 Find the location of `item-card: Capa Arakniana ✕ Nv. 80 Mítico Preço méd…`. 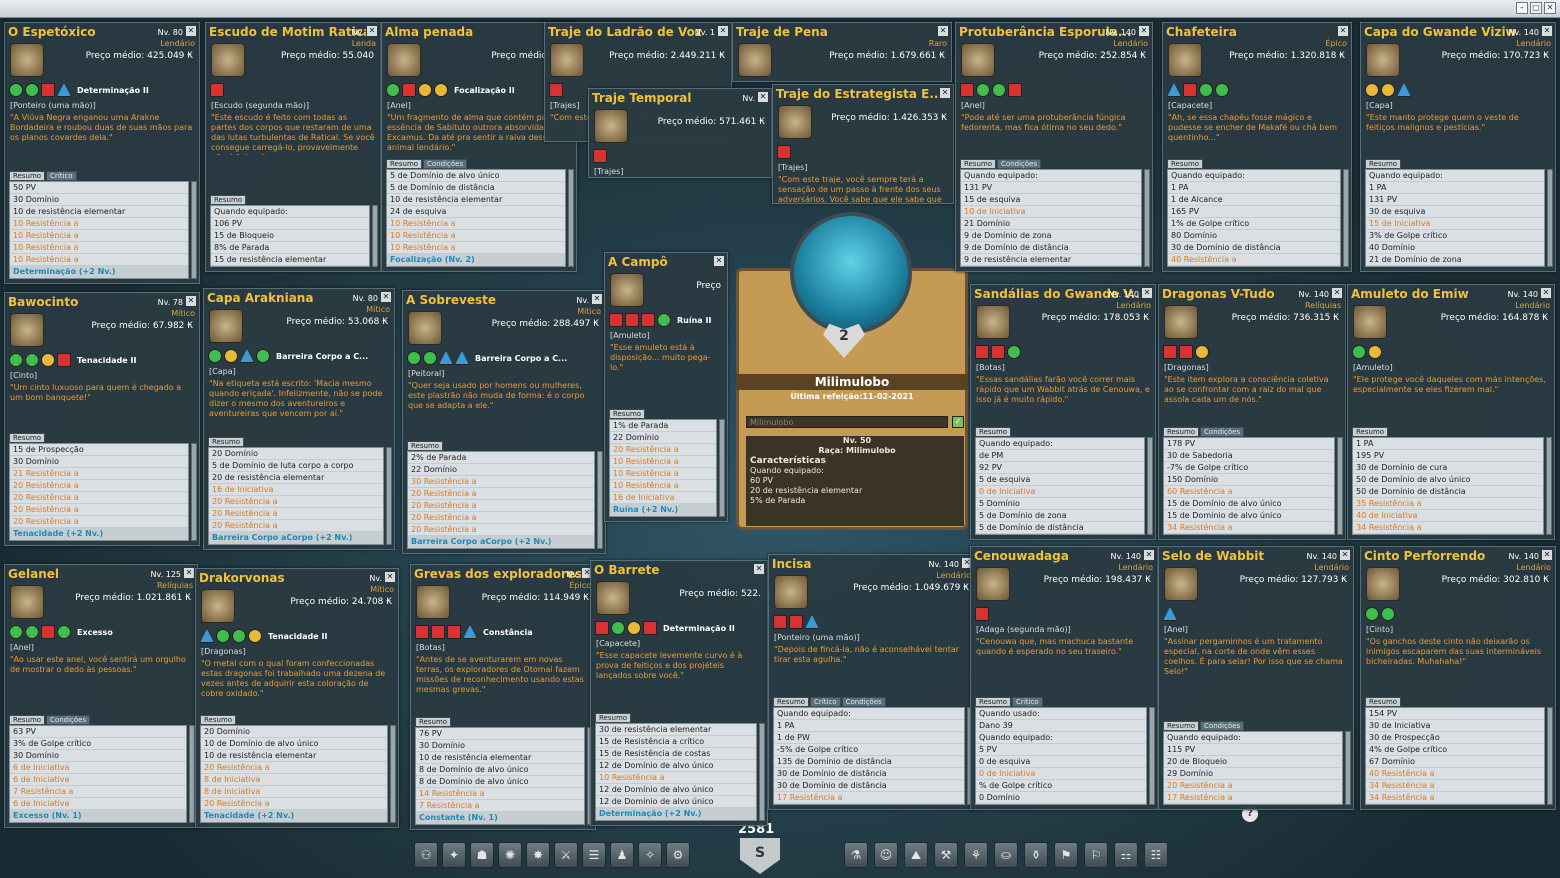

item-card: Capa Arakniana ✕ Nv. 80 Mítico Preço méd… is located at coordinates (299, 419).